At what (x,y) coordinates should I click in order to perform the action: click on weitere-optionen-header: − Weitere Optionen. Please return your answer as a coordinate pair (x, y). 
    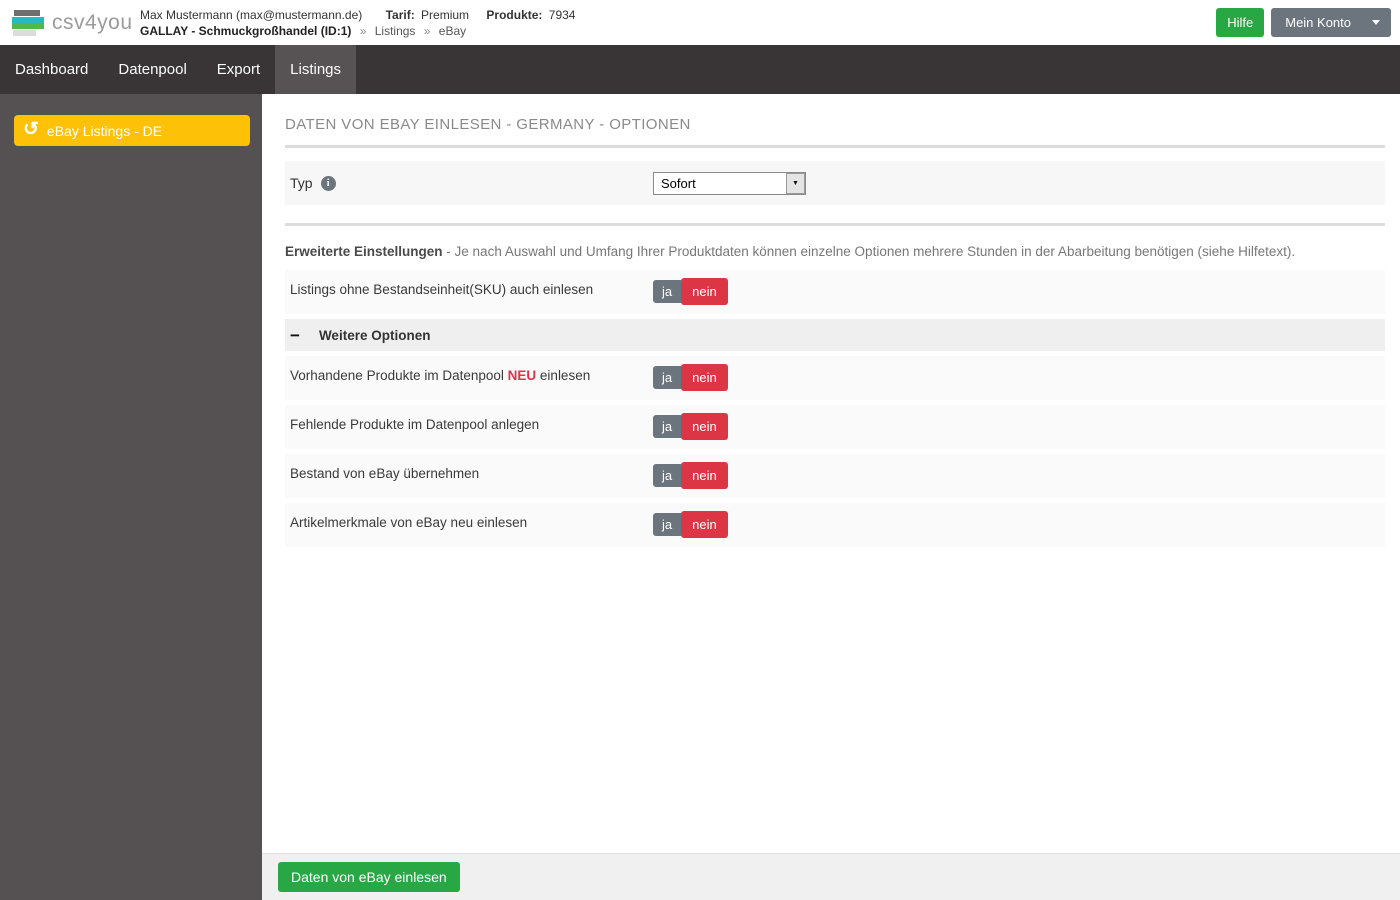
    Looking at the image, I should click on (835, 335).